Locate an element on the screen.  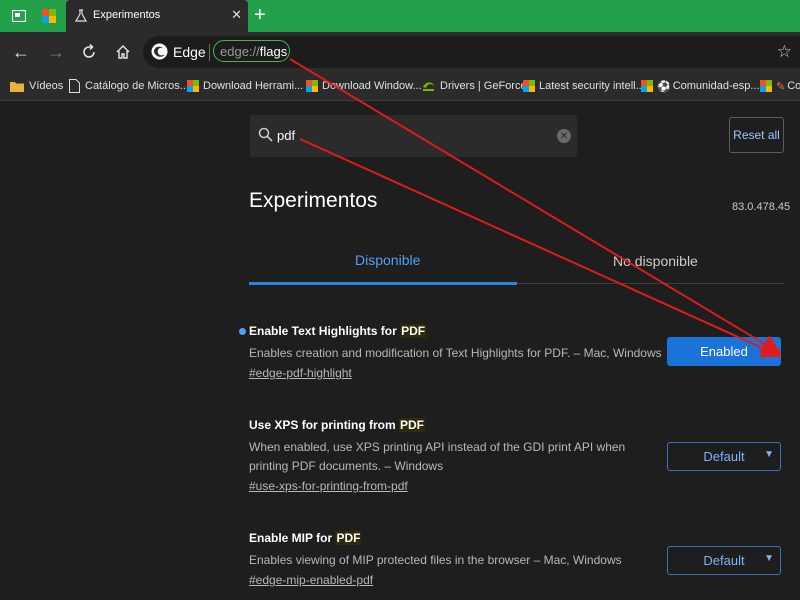
search-box: pdf ✕ is located at coordinates (413, 136).